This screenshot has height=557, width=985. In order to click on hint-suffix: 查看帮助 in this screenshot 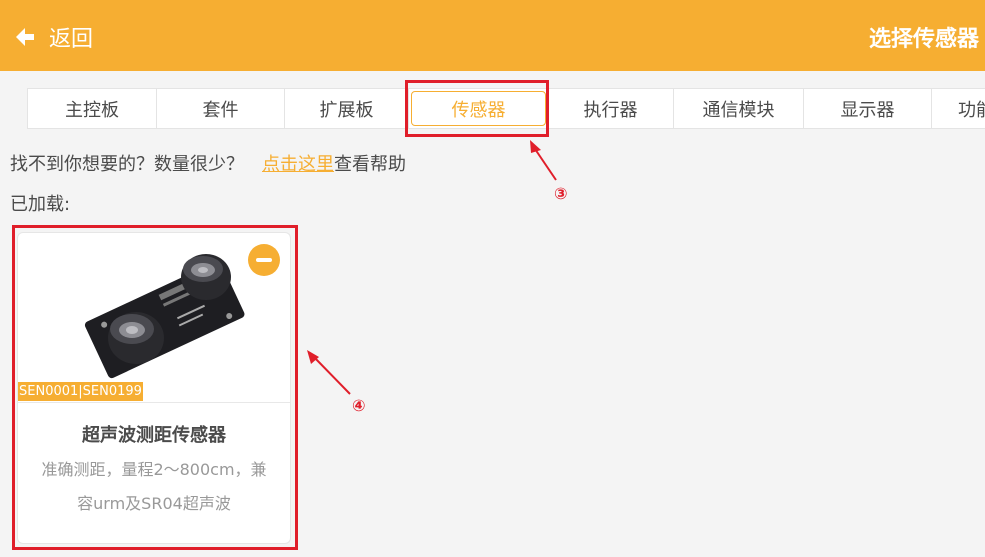, I will do `click(370, 164)`.